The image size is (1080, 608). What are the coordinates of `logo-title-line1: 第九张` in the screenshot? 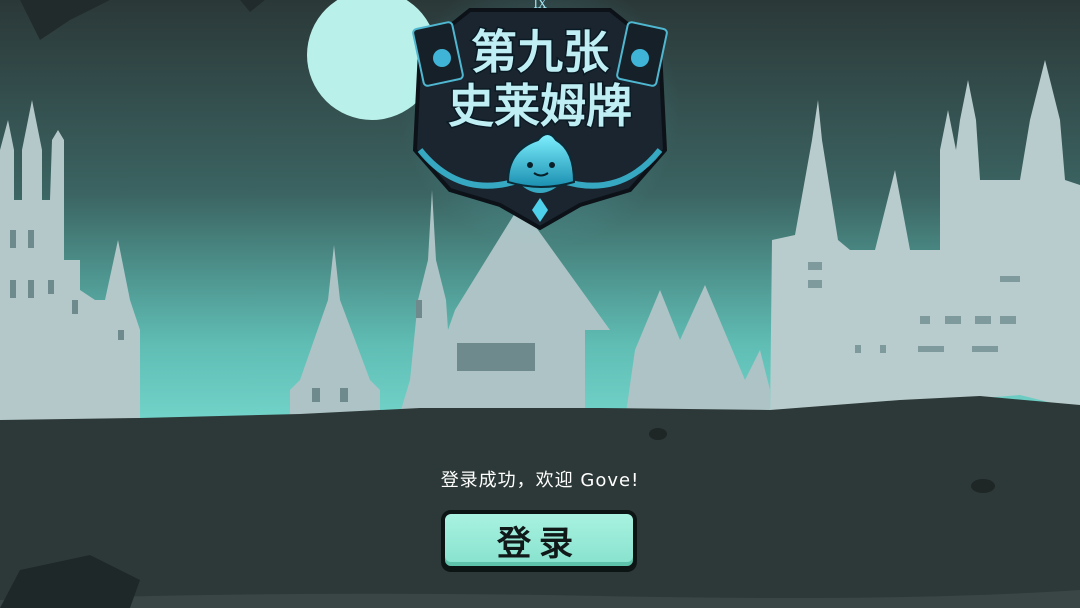 It's located at (540, 52).